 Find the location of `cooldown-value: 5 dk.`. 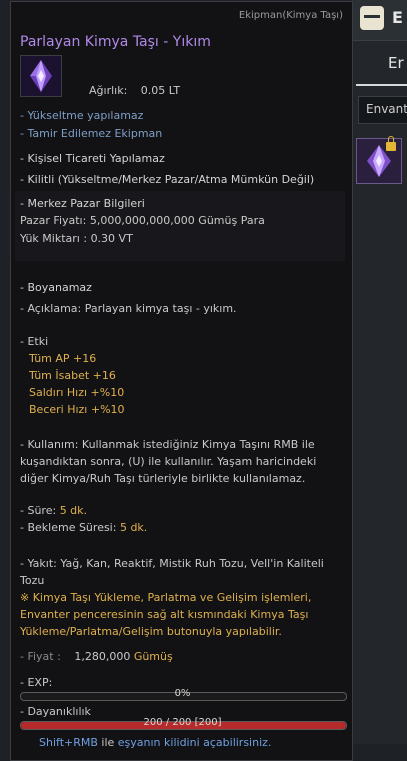

cooldown-value: 5 dk. is located at coordinates (133, 527).